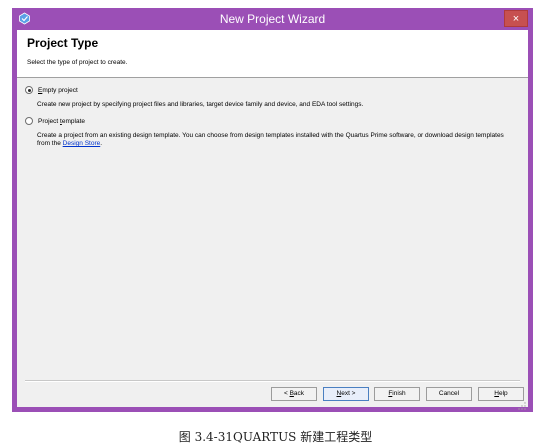 This screenshot has height=447, width=551. I want to click on title-bar: New Project Wizard ×, so click(272, 19).